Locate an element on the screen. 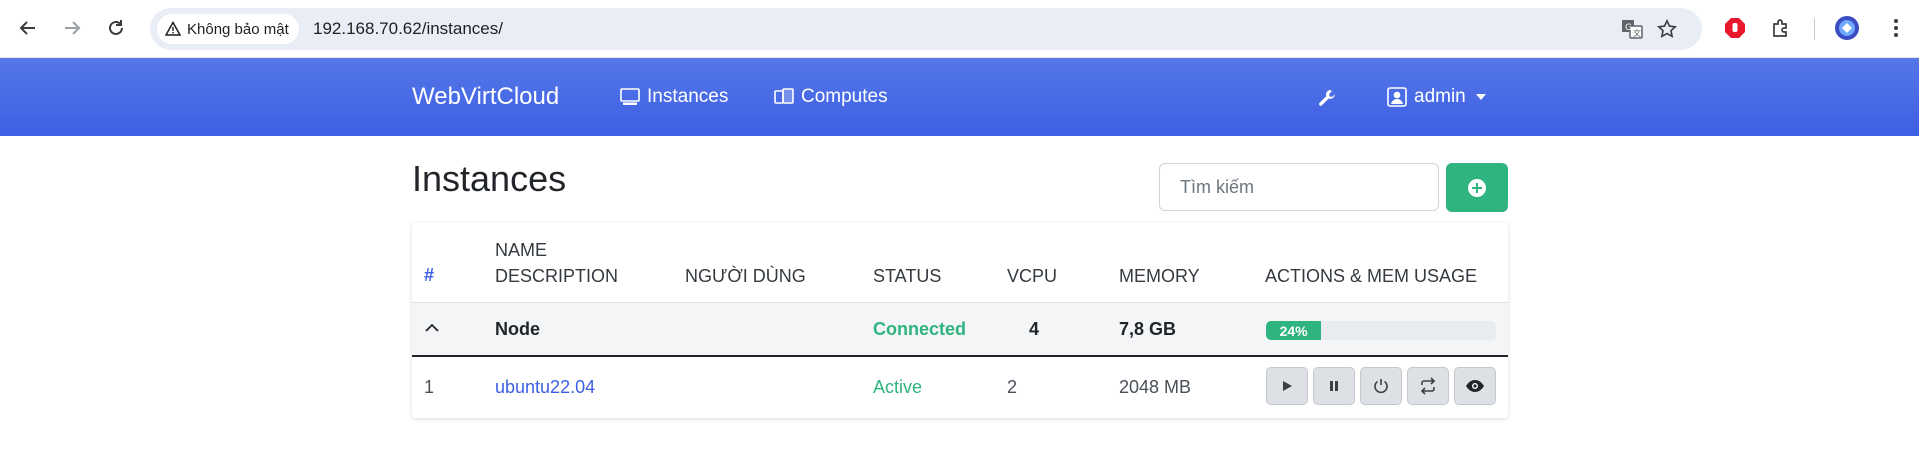 This screenshot has height=458, width=1919. back-button is located at coordinates (28, 28).